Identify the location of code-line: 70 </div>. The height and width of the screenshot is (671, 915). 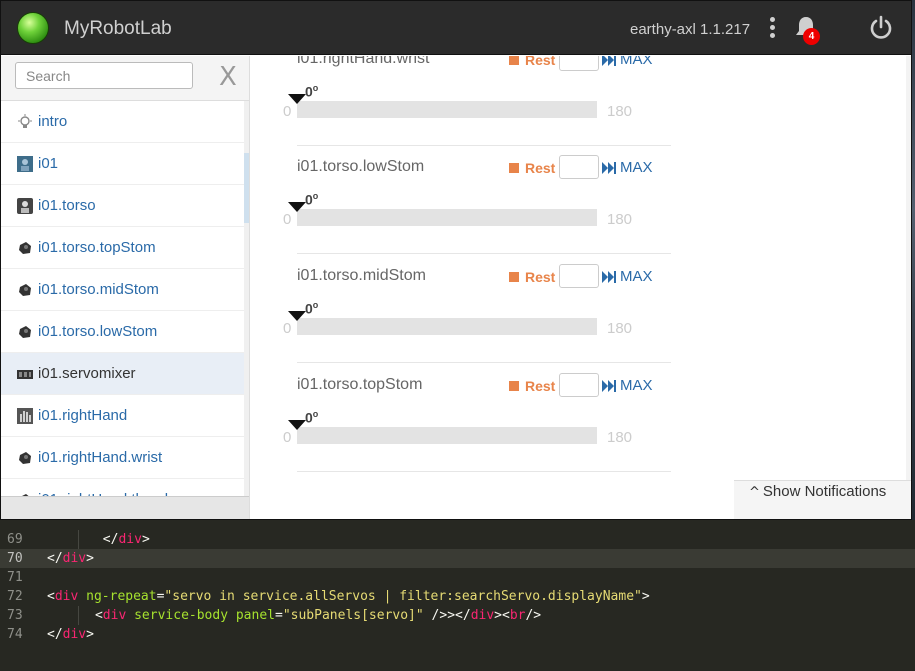
(457, 558).